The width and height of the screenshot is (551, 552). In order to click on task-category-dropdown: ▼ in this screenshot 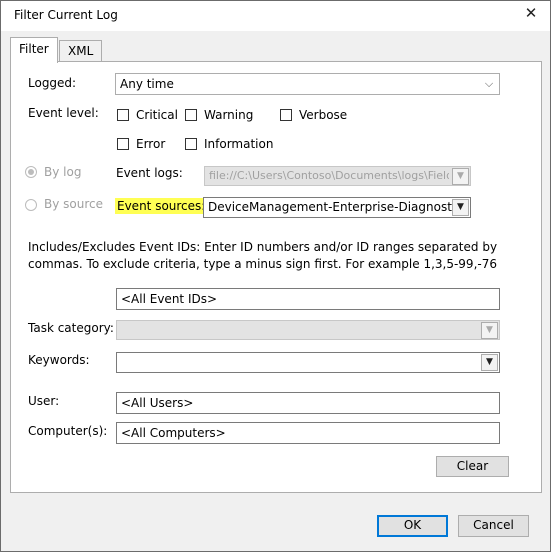, I will do `click(308, 330)`.